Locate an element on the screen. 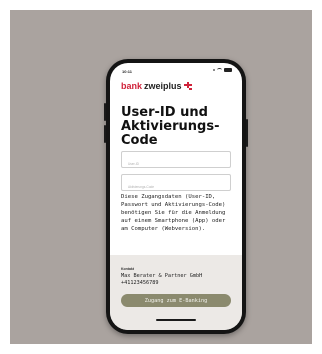 This screenshot has width=322, height=354. status-bar: 10:11 is located at coordinates (176, 70).